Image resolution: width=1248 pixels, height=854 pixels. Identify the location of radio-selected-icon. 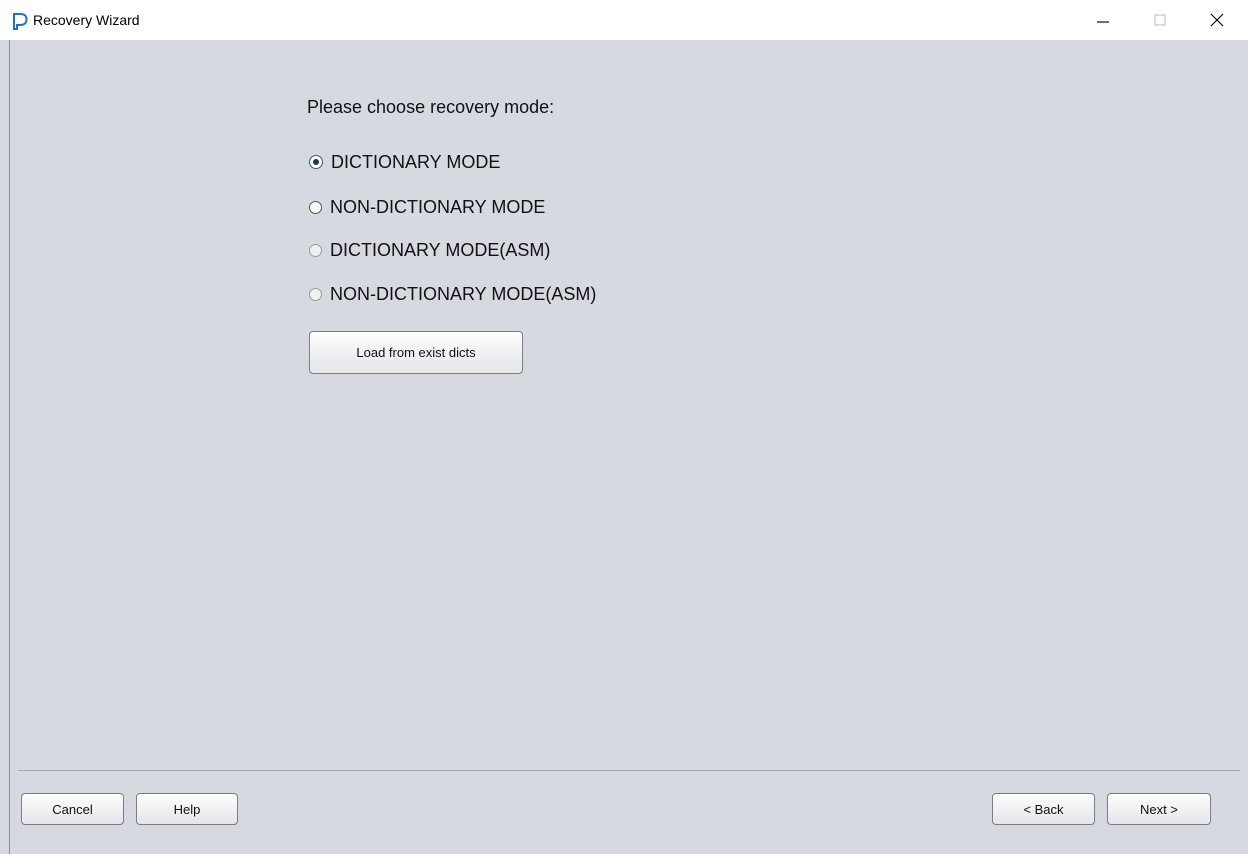
(316, 162).